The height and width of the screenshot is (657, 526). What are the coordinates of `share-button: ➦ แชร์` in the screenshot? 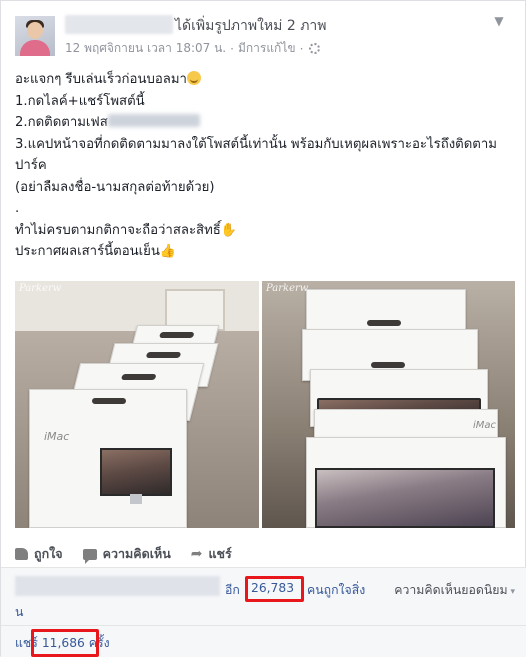 It's located at (211, 554).